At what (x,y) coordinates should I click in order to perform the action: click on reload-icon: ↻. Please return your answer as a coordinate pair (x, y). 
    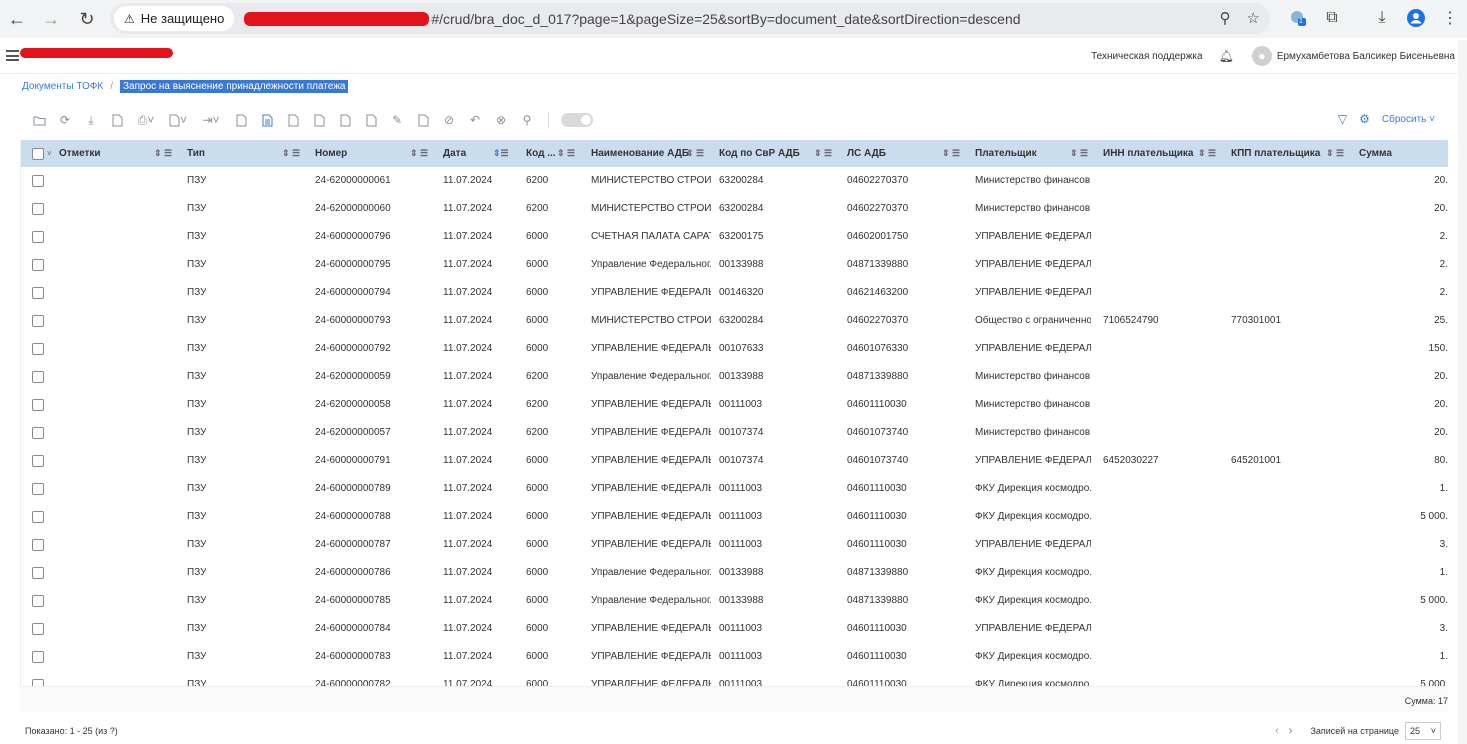
    Looking at the image, I should click on (87, 19).